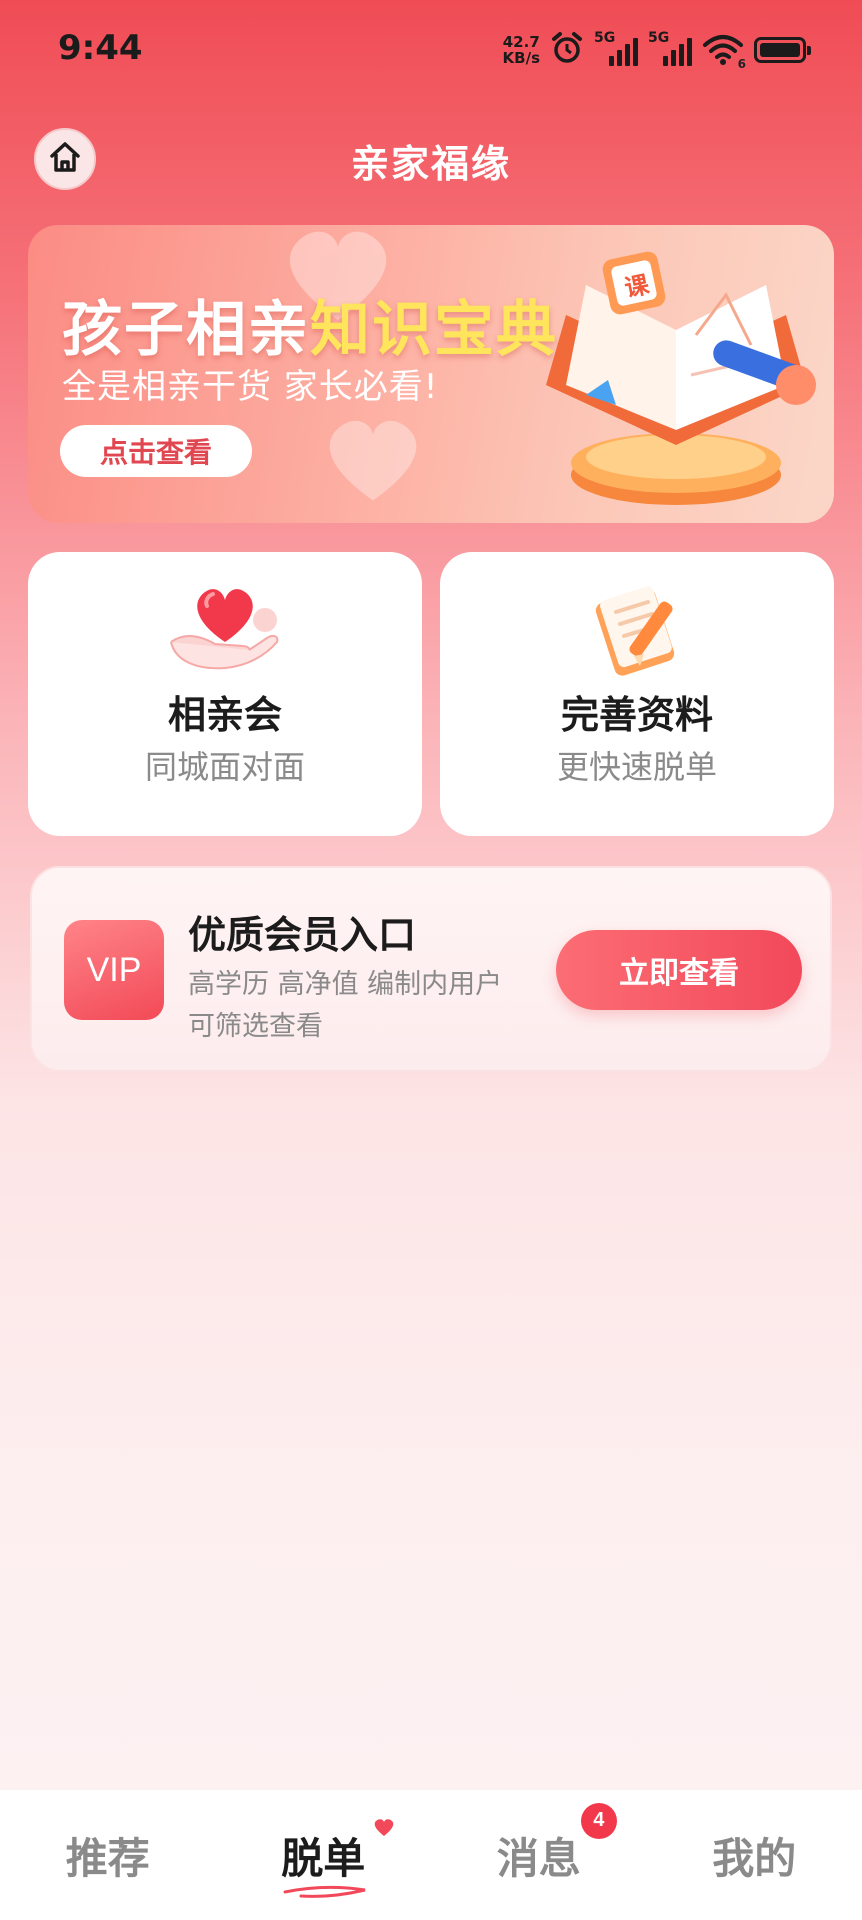  I want to click on banner-title-highlight: 知识宝典, so click(434, 330).